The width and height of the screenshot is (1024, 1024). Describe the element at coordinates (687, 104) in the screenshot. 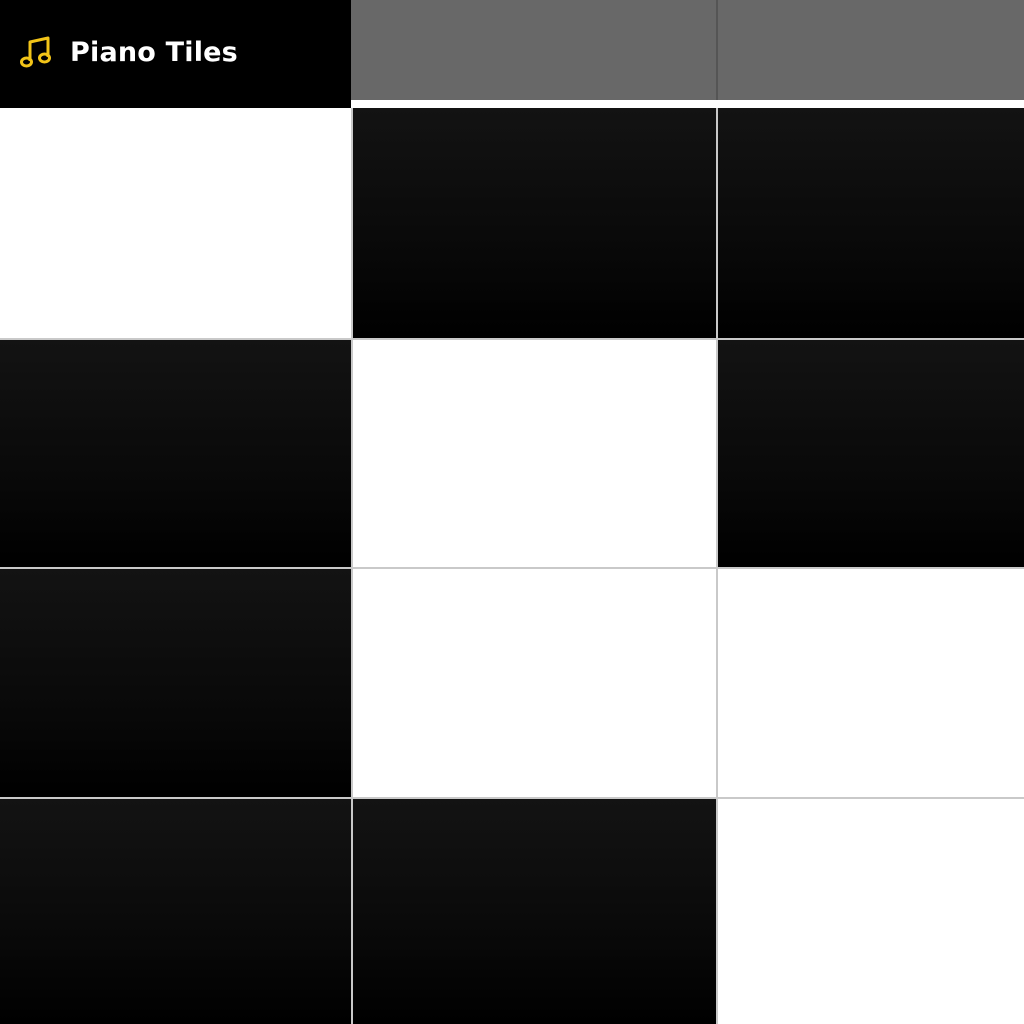

I see `upcoming-row-gap` at that location.